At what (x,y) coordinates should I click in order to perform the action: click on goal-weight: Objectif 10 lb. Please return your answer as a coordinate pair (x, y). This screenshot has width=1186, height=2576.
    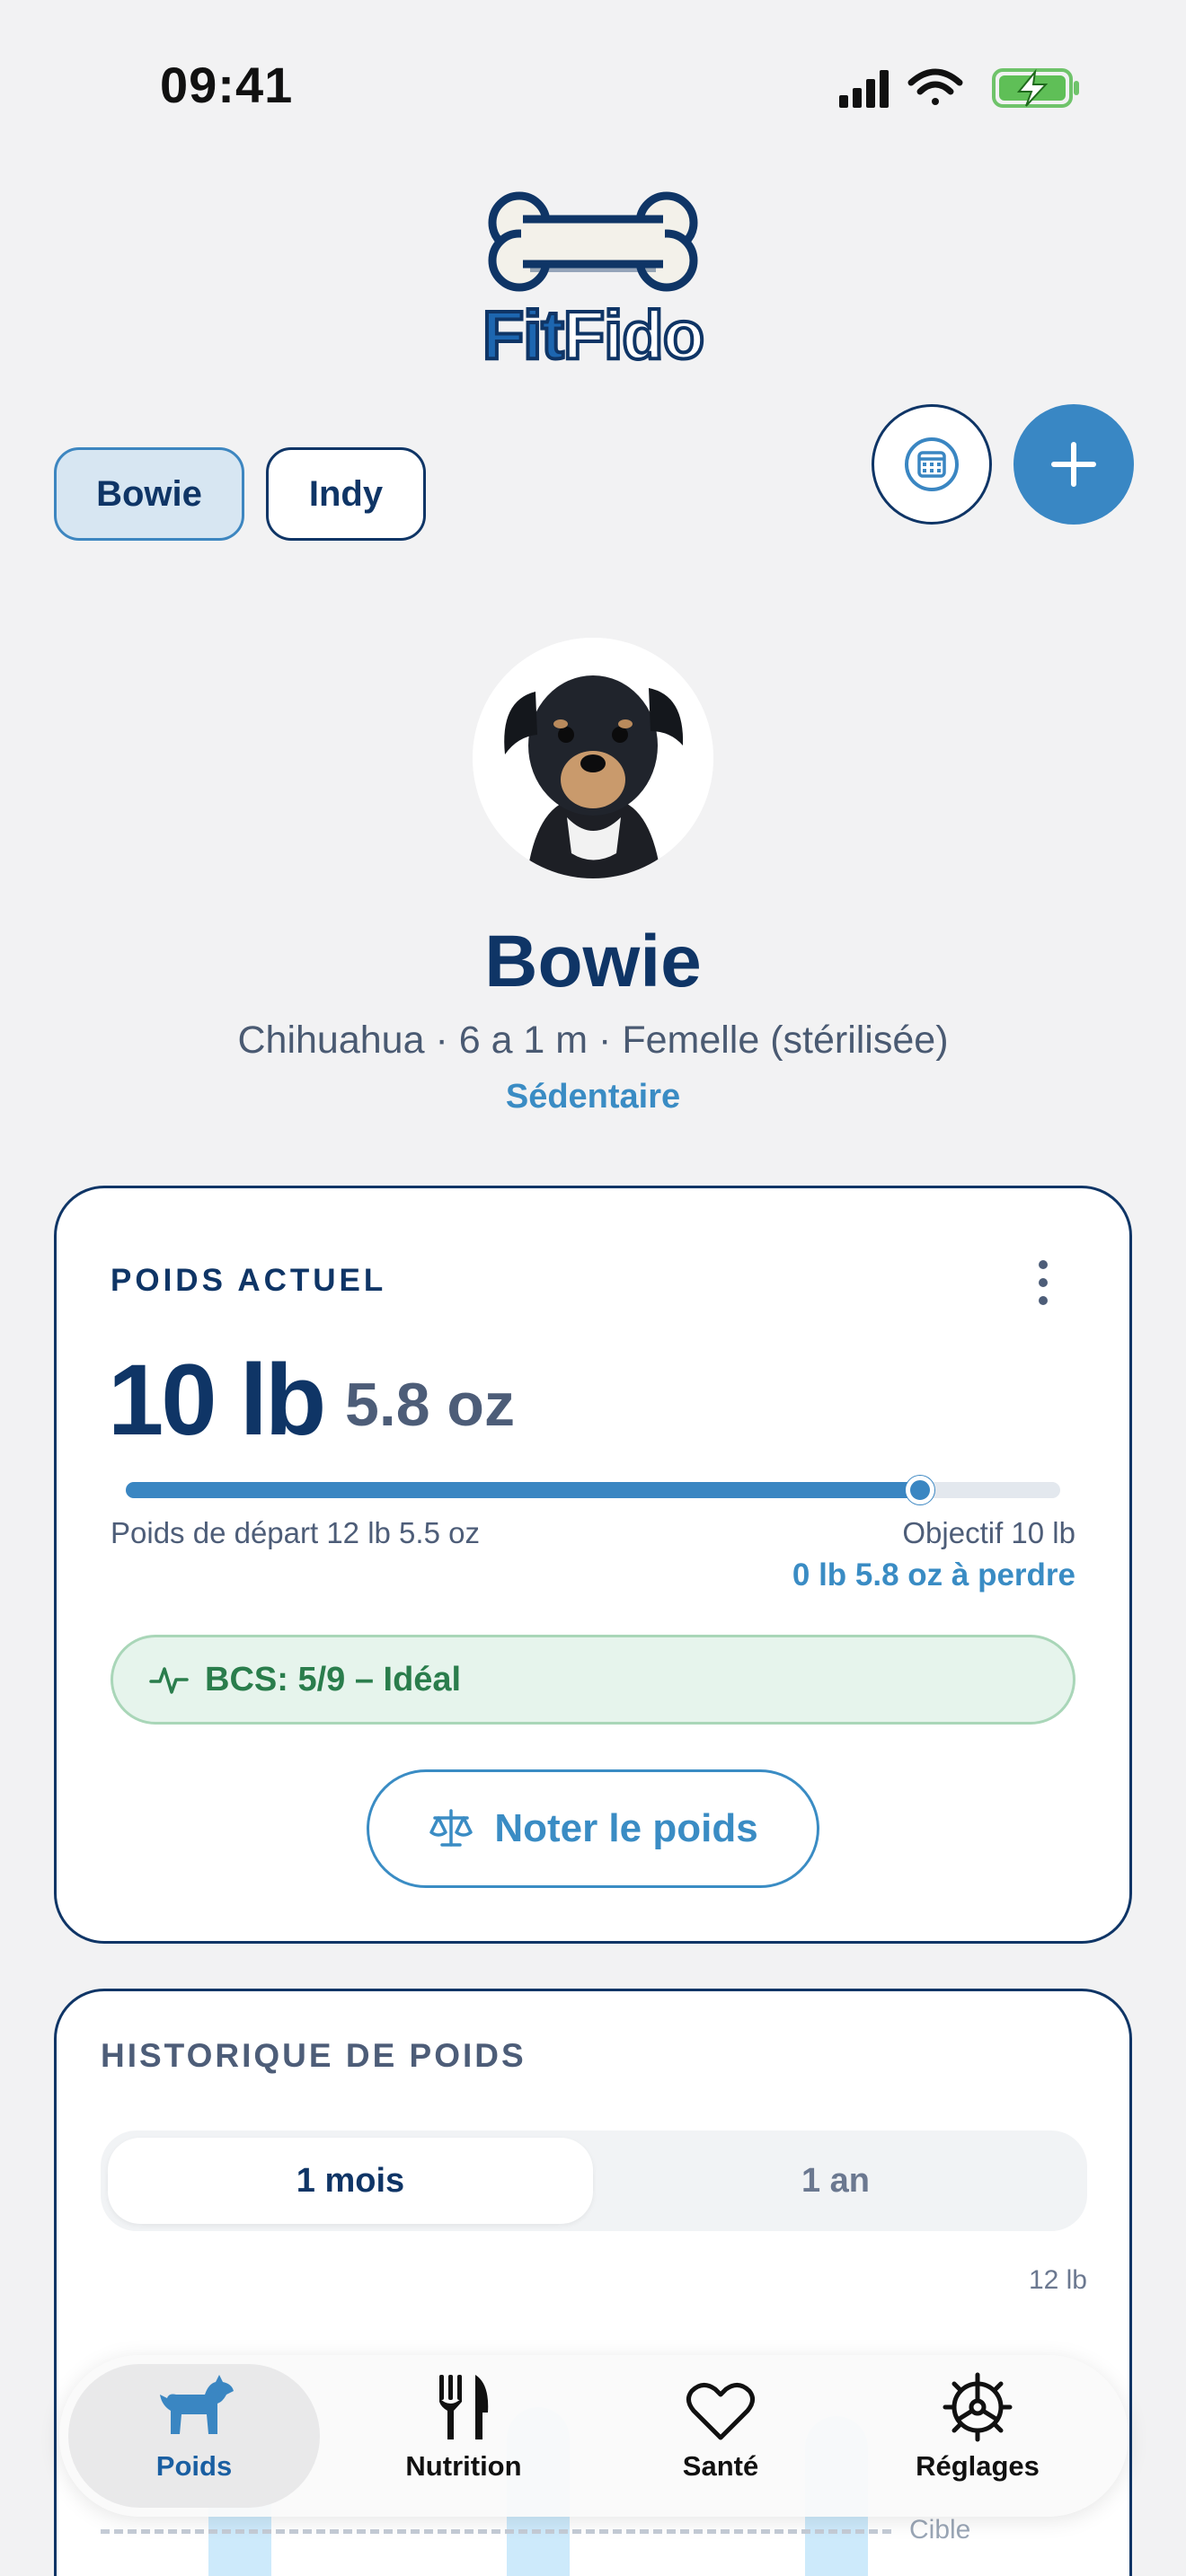
    Looking at the image, I should click on (988, 1532).